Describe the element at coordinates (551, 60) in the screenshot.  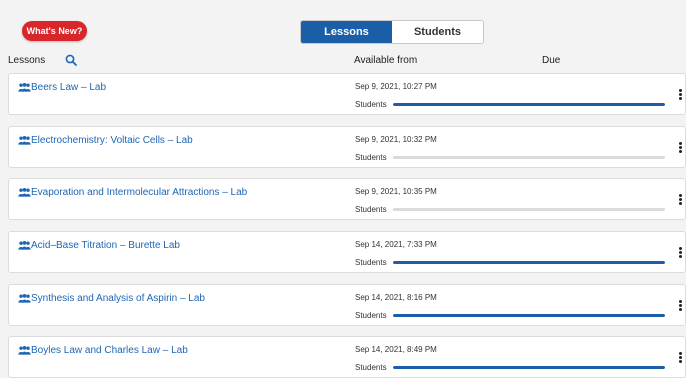
I see `column-header-due: Due` at that location.